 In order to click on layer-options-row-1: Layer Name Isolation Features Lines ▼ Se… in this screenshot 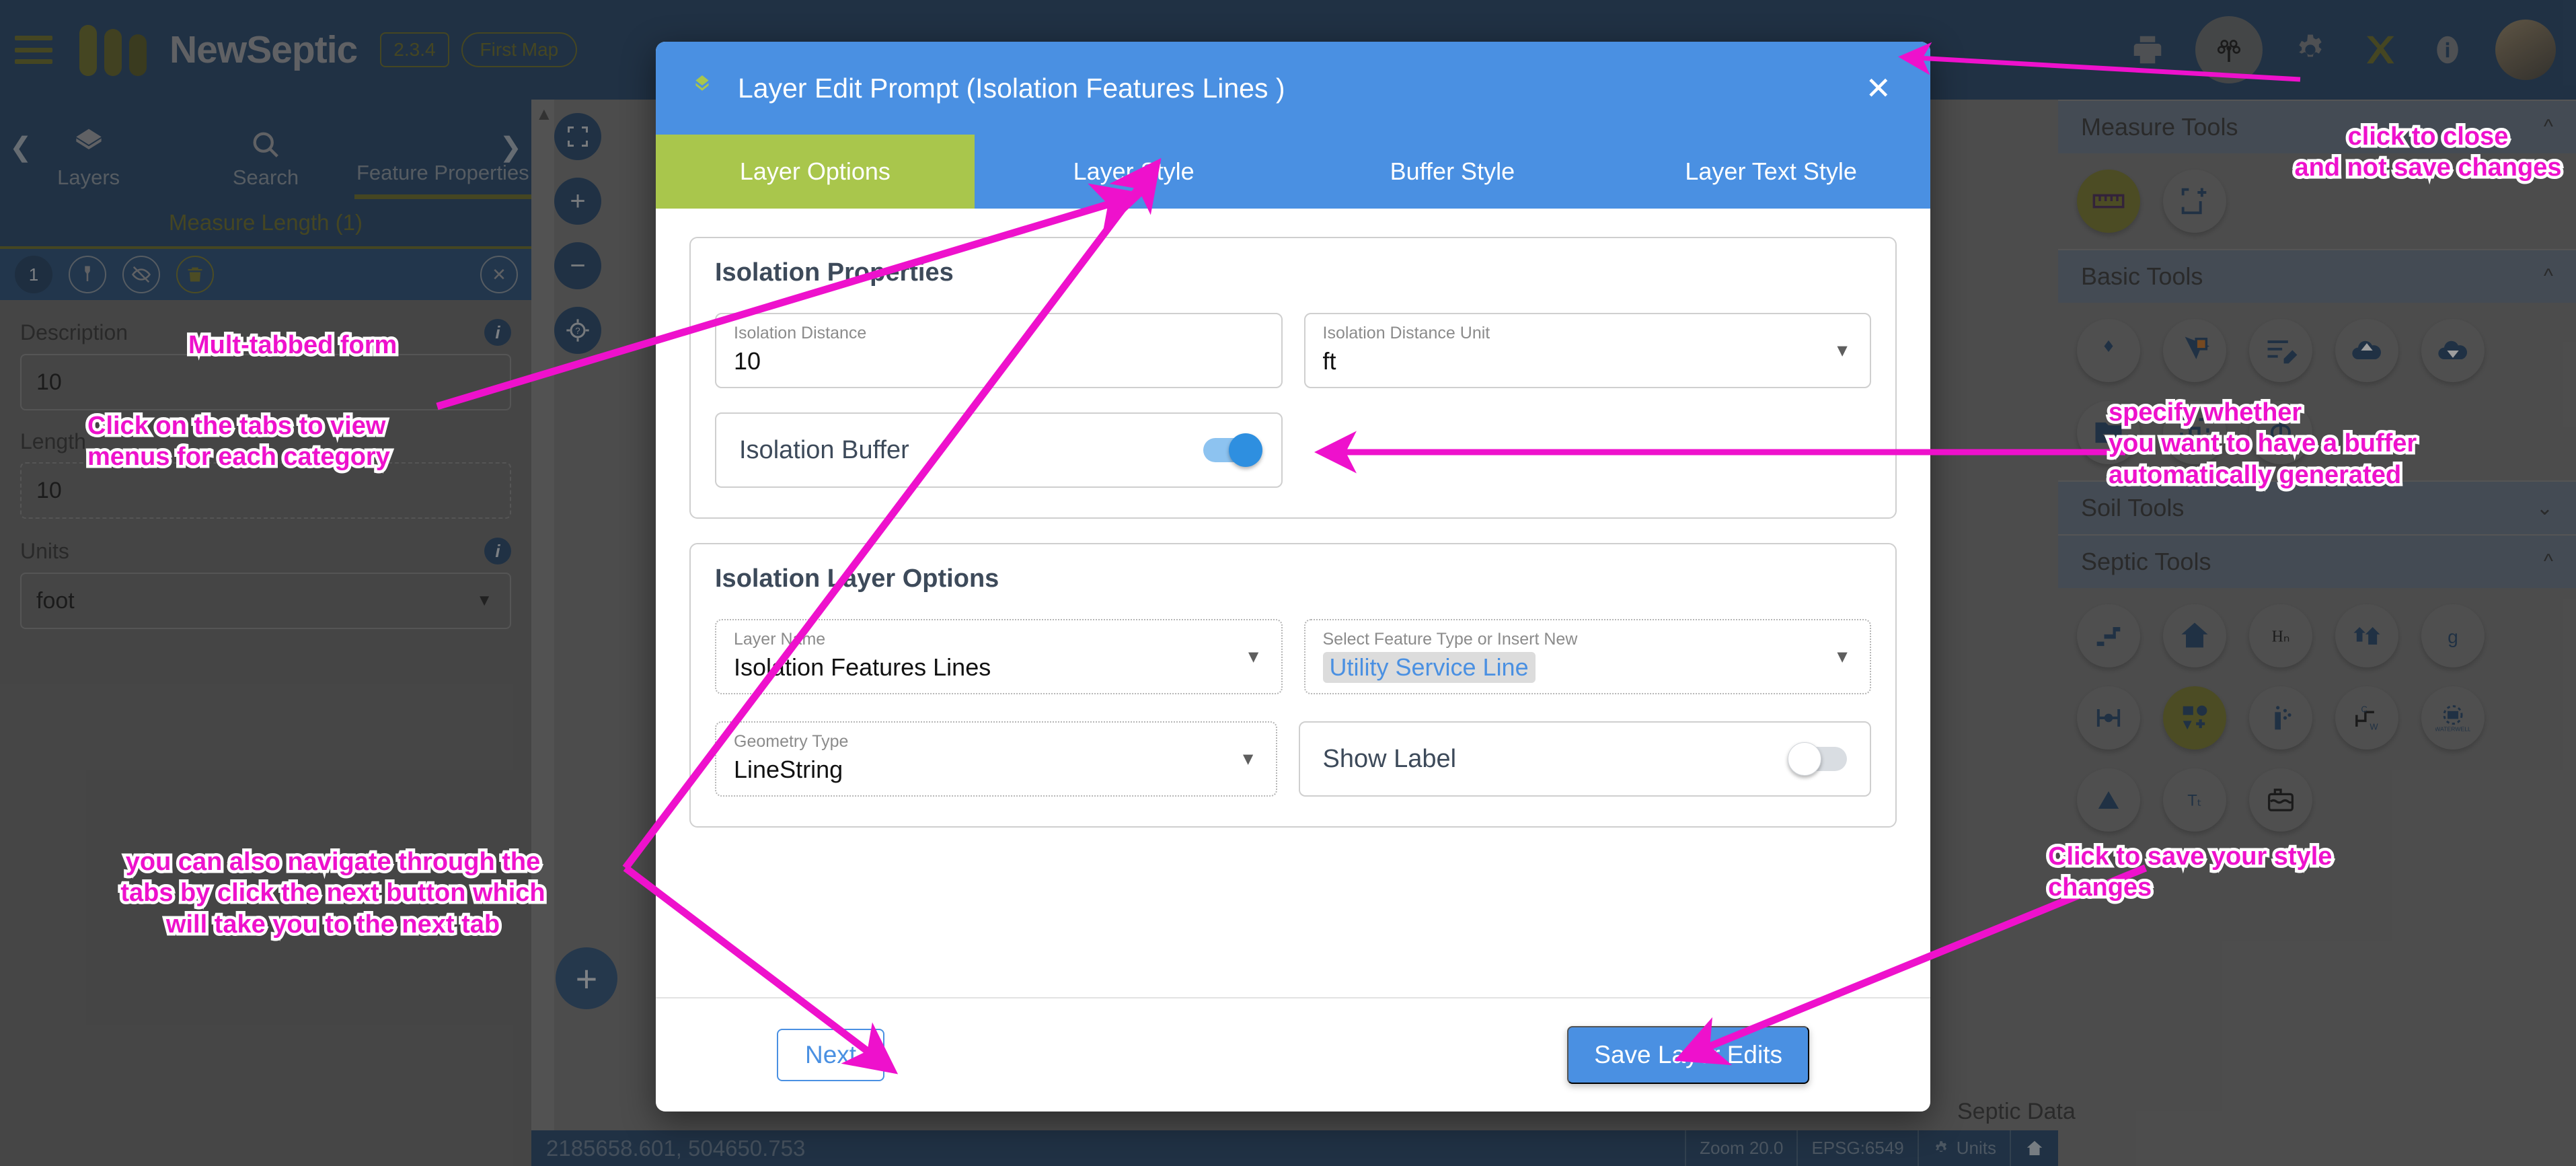, I will do `click(1293, 656)`.